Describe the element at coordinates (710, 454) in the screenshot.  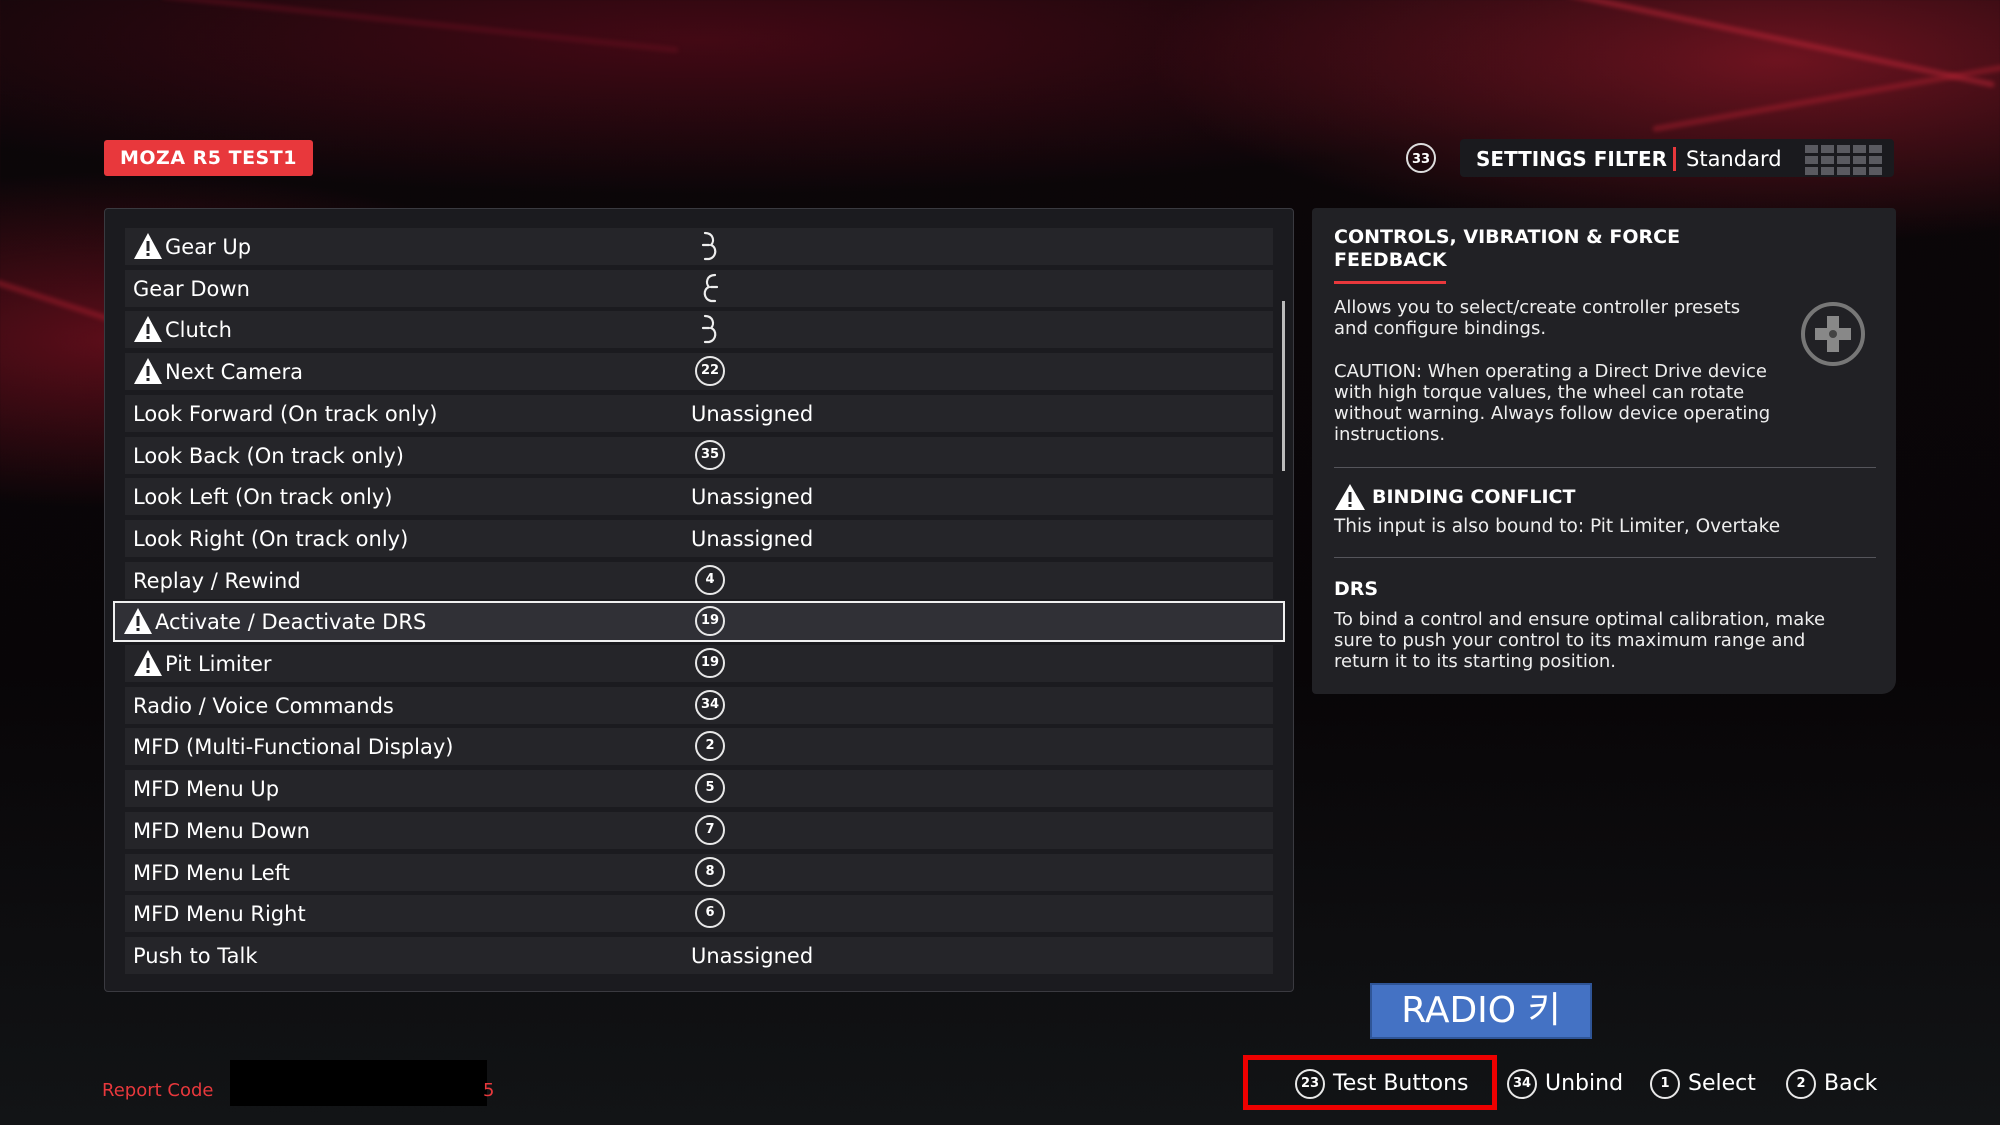
I see `button-glyph: 35` at that location.